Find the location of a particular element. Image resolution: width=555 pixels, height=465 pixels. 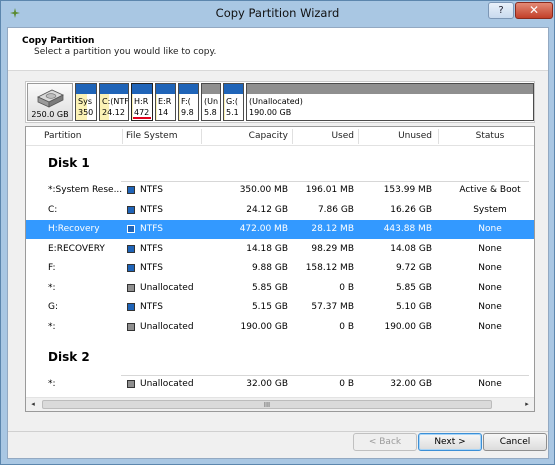

cell-unused: 32.00 GB is located at coordinates (411, 384).